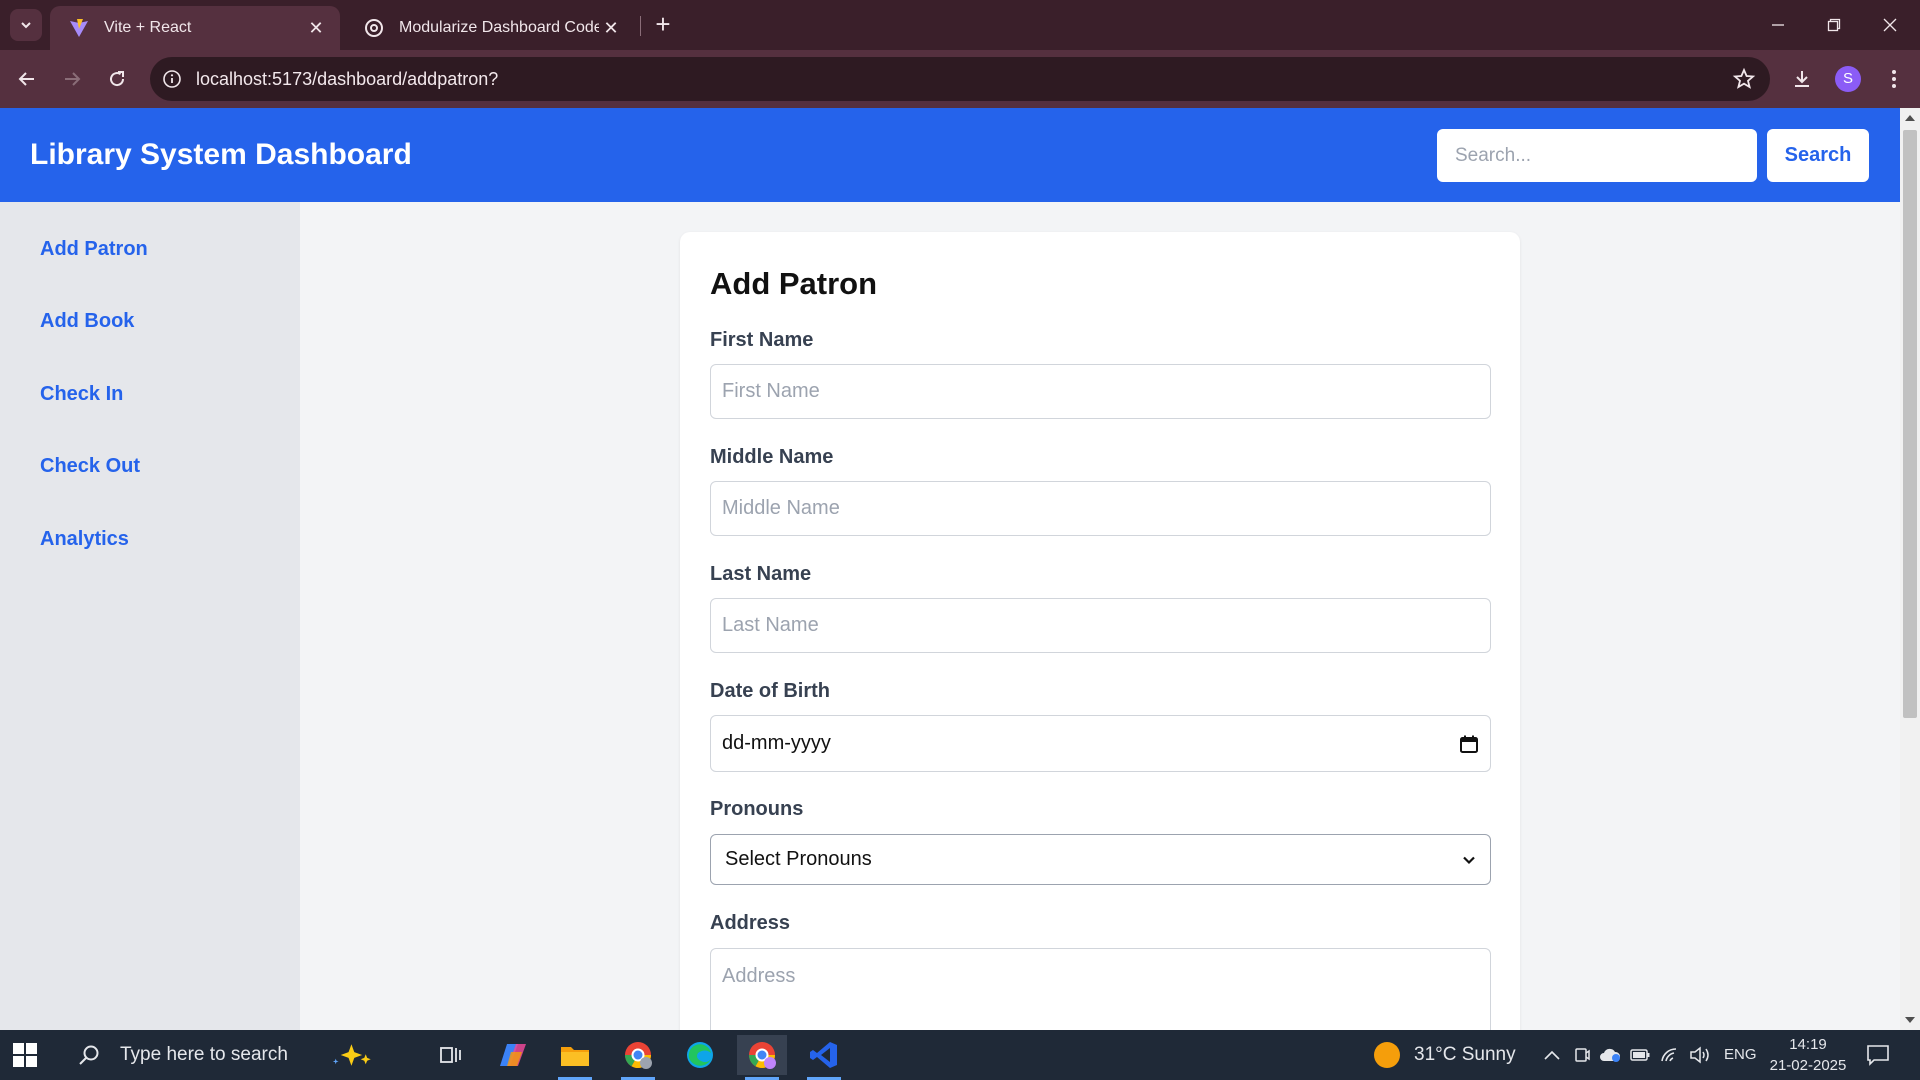  Describe the element at coordinates (25, 1055) in the screenshot. I see `windows-start-icon` at that location.